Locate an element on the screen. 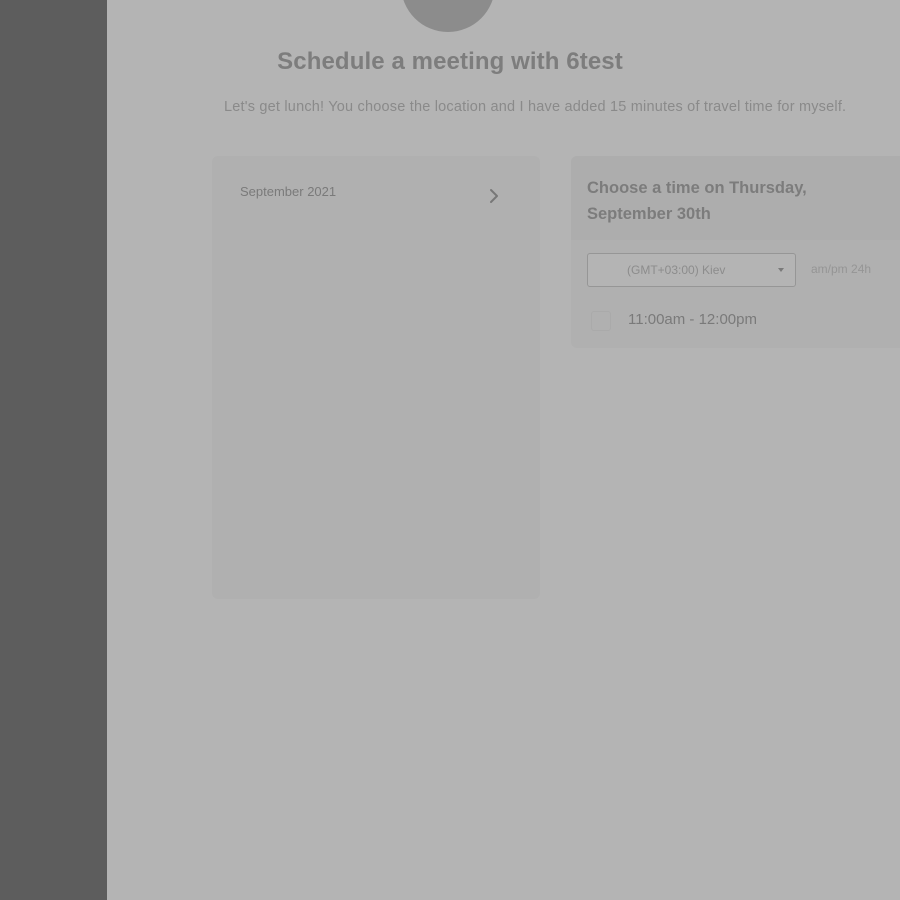  calendar-month-label: September 2021 is located at coordinates (288, 191).